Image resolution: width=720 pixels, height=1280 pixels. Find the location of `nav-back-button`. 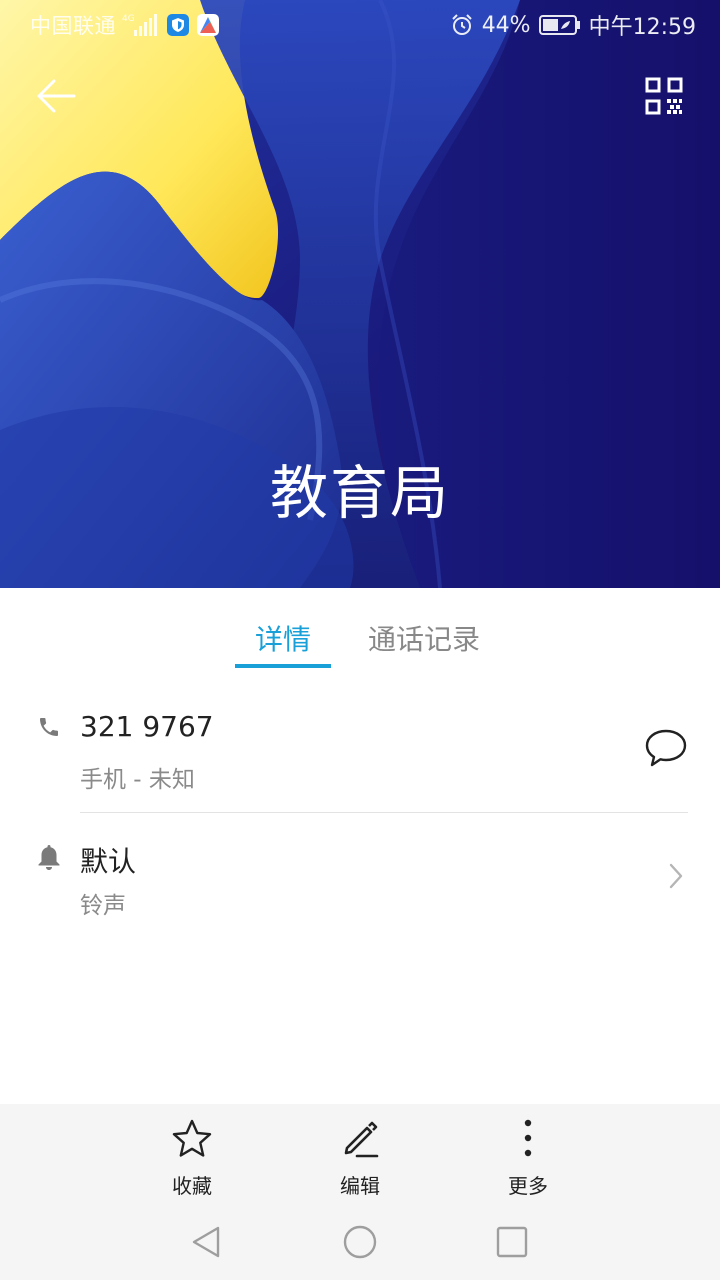

nav-back-button is located at coordinates (206, 1242).